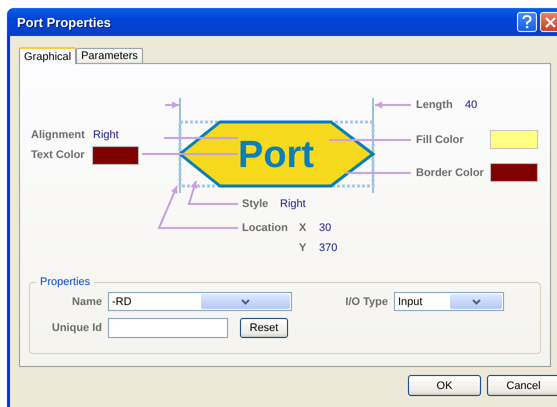 This screenshot has width=557, height=407. What do you see at coordinates (255, 204) in the screenshot?
I see `style-label: Style` at bounding box center [255, 204].